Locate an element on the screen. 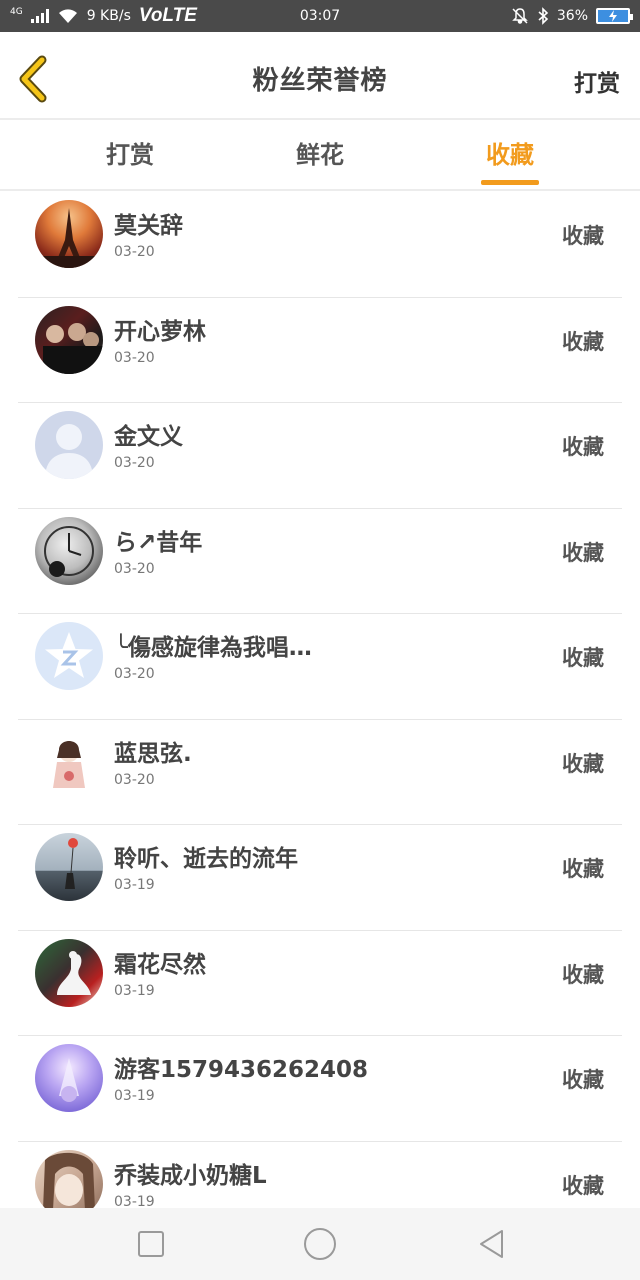 The image size is (640, 1280). square-icon is located at coordinates (151, 1244).